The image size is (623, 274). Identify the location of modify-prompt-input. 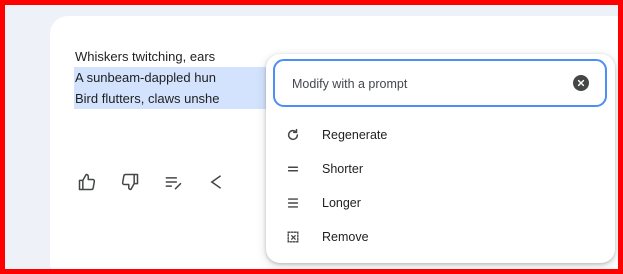
(422, 84).